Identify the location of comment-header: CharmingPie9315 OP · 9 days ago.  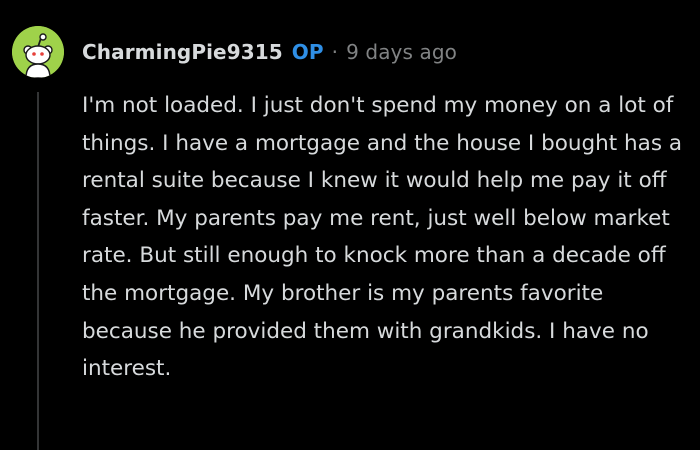
(269, 52).